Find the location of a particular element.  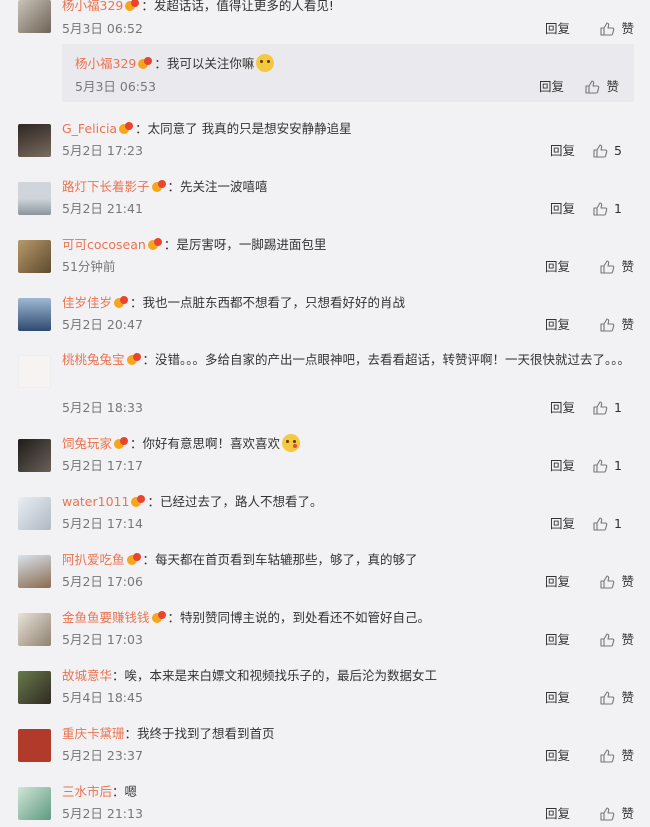

comment-text: 嗯 is located at coordinates (131, 791).